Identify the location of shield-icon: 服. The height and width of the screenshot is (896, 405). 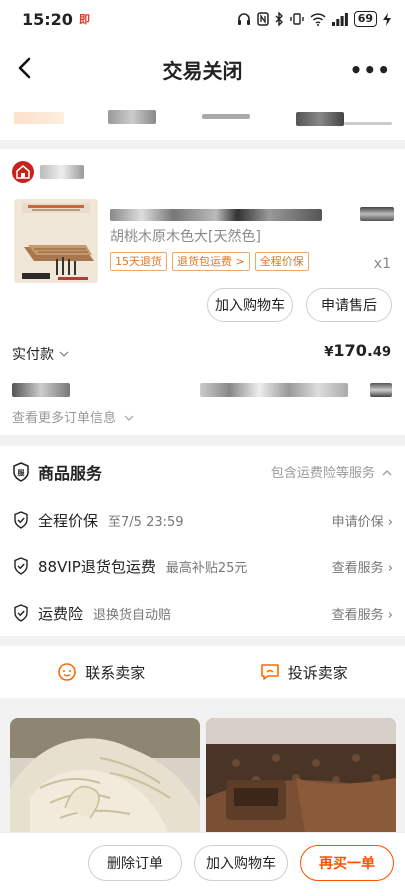
(21, 472).